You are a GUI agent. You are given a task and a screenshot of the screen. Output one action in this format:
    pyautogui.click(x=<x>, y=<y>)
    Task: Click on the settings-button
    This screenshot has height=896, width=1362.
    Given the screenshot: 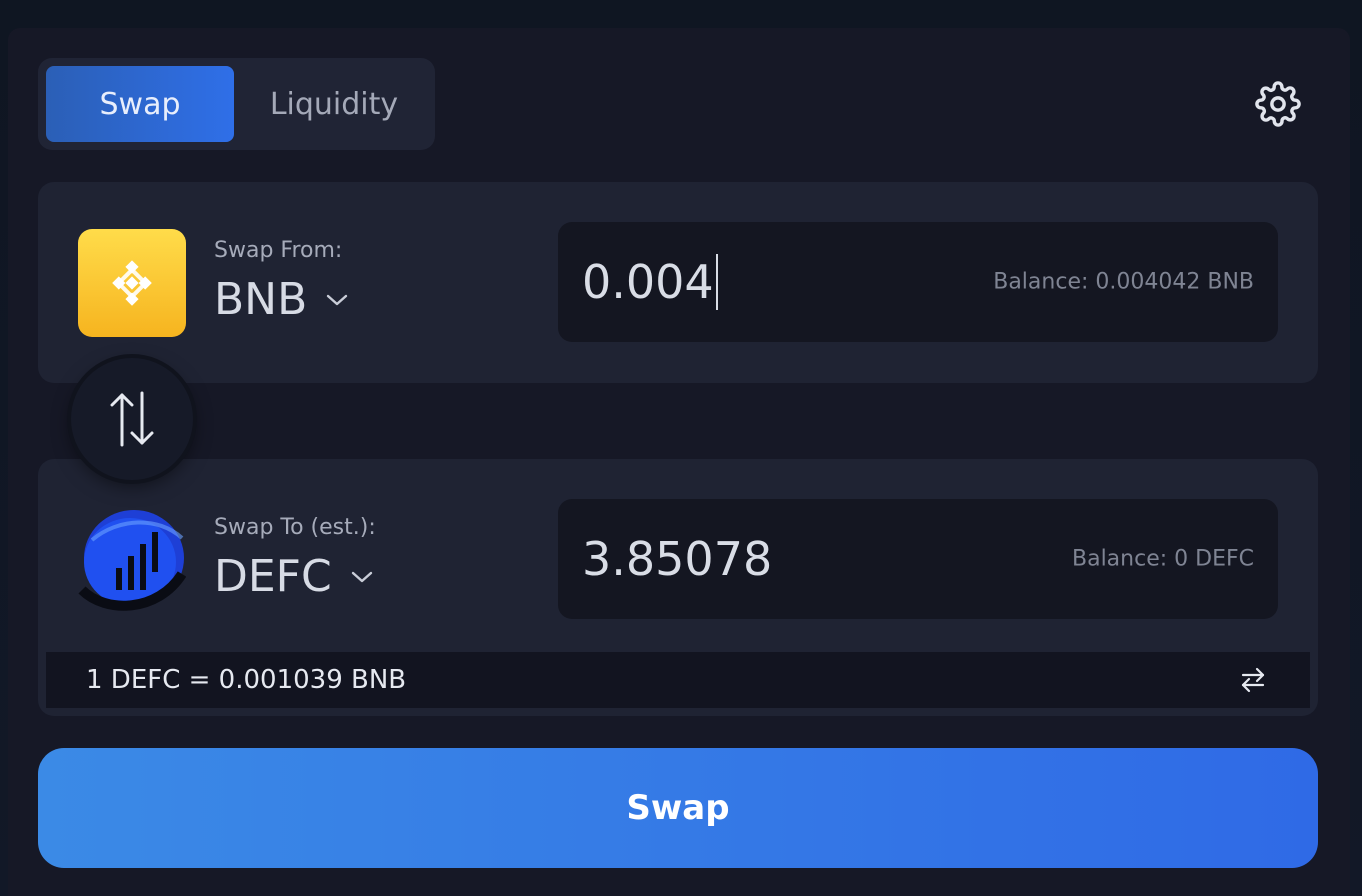 What is the action you would take?
    pyautogui.click(x=1278, y=104)
    